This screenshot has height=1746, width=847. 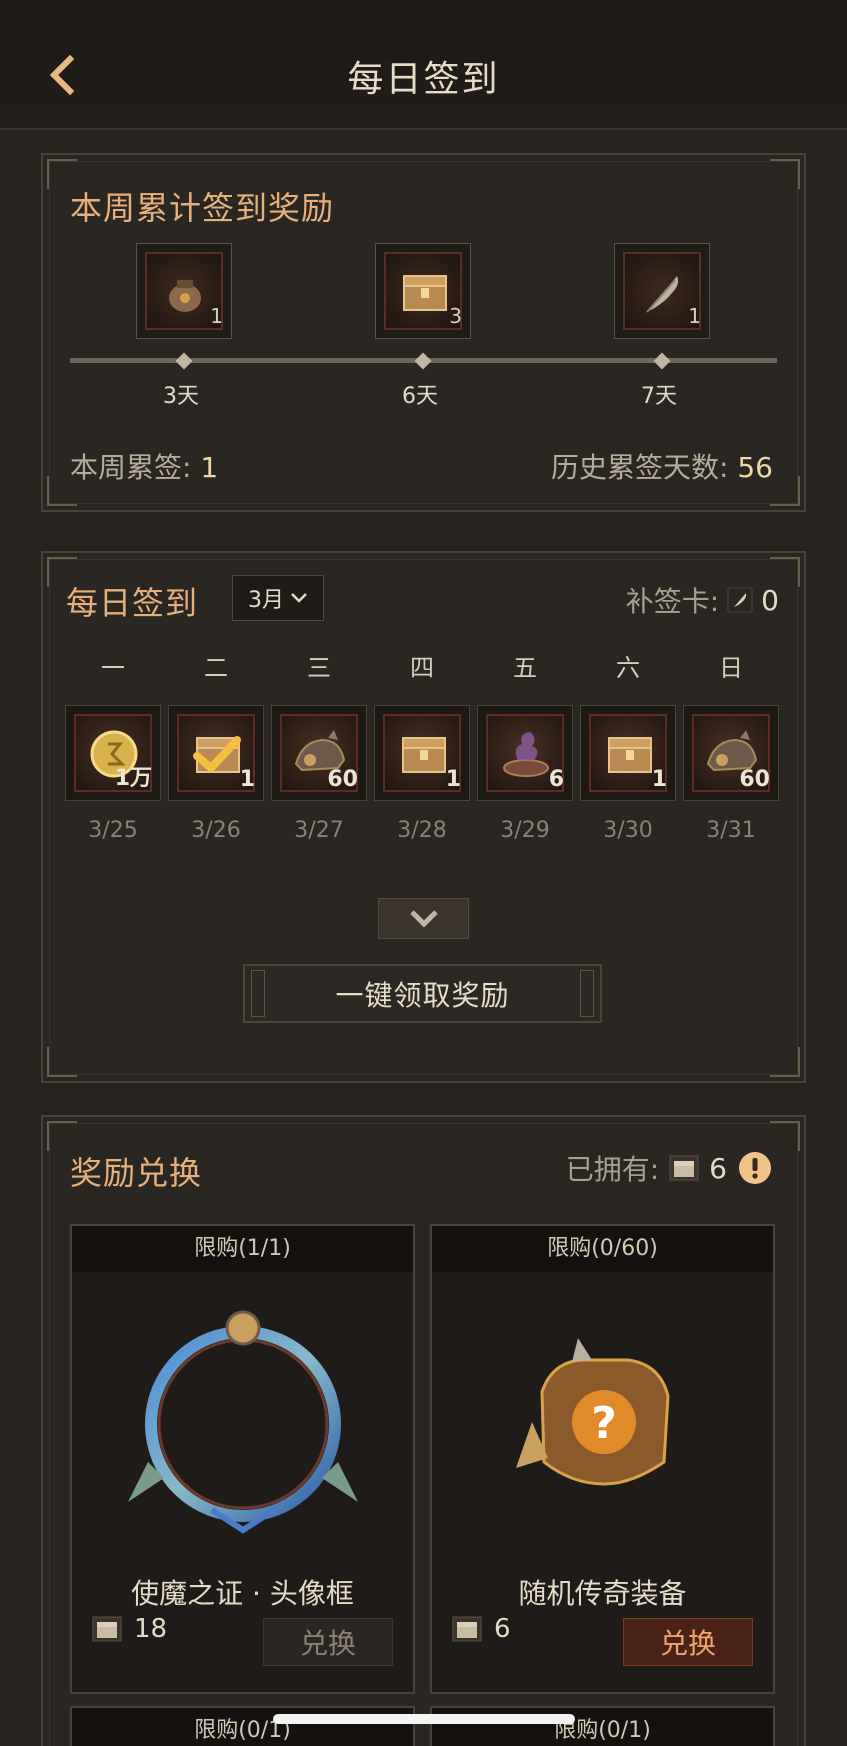 What do you see at coordinates (602, 1593) in the screenshot?
I see `item-name: 随机传奇装备` at bounding box center [602, 1593].